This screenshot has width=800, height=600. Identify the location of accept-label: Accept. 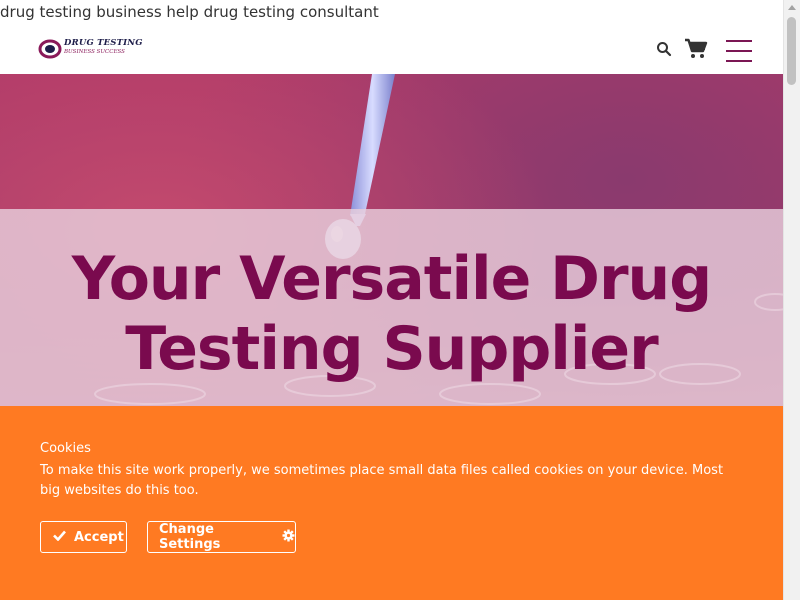
(99, 537).